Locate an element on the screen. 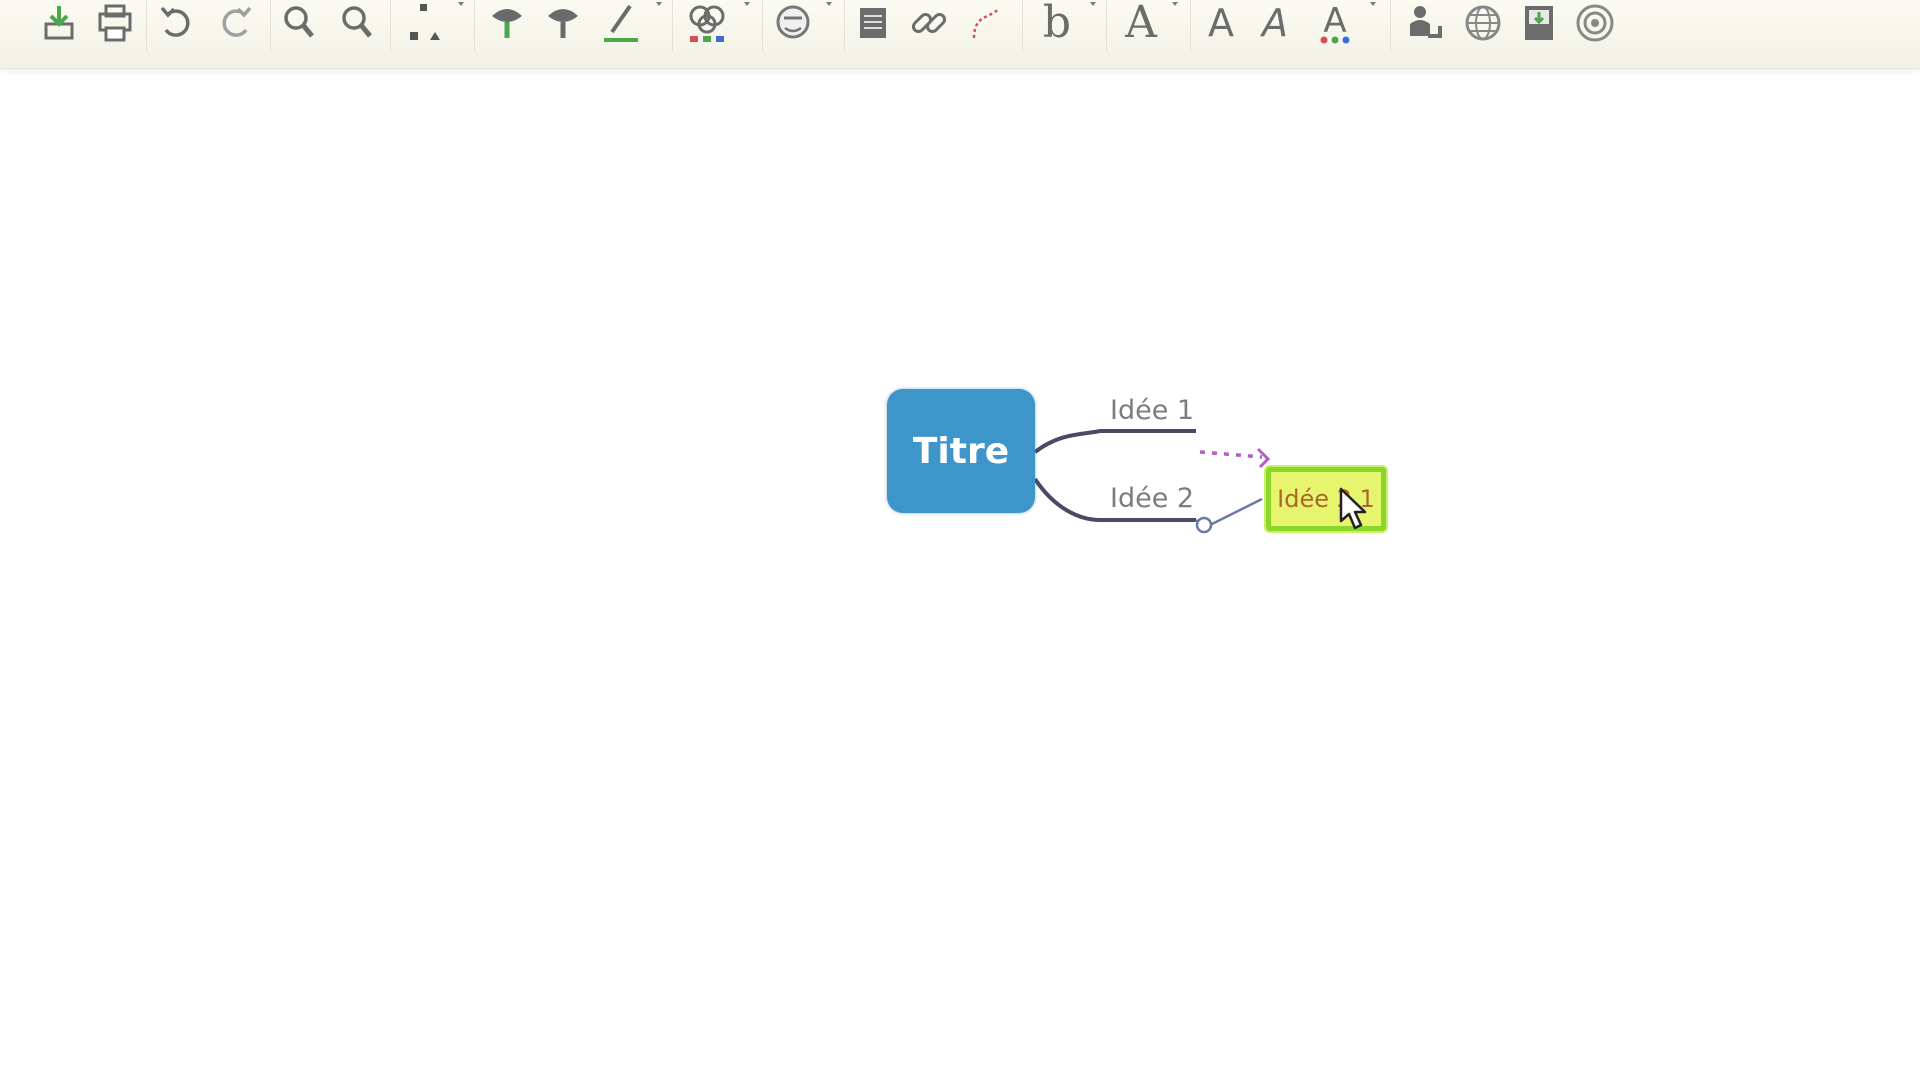 The image size is (1920, 1080). link-icon is located at coordinates (929, 23).